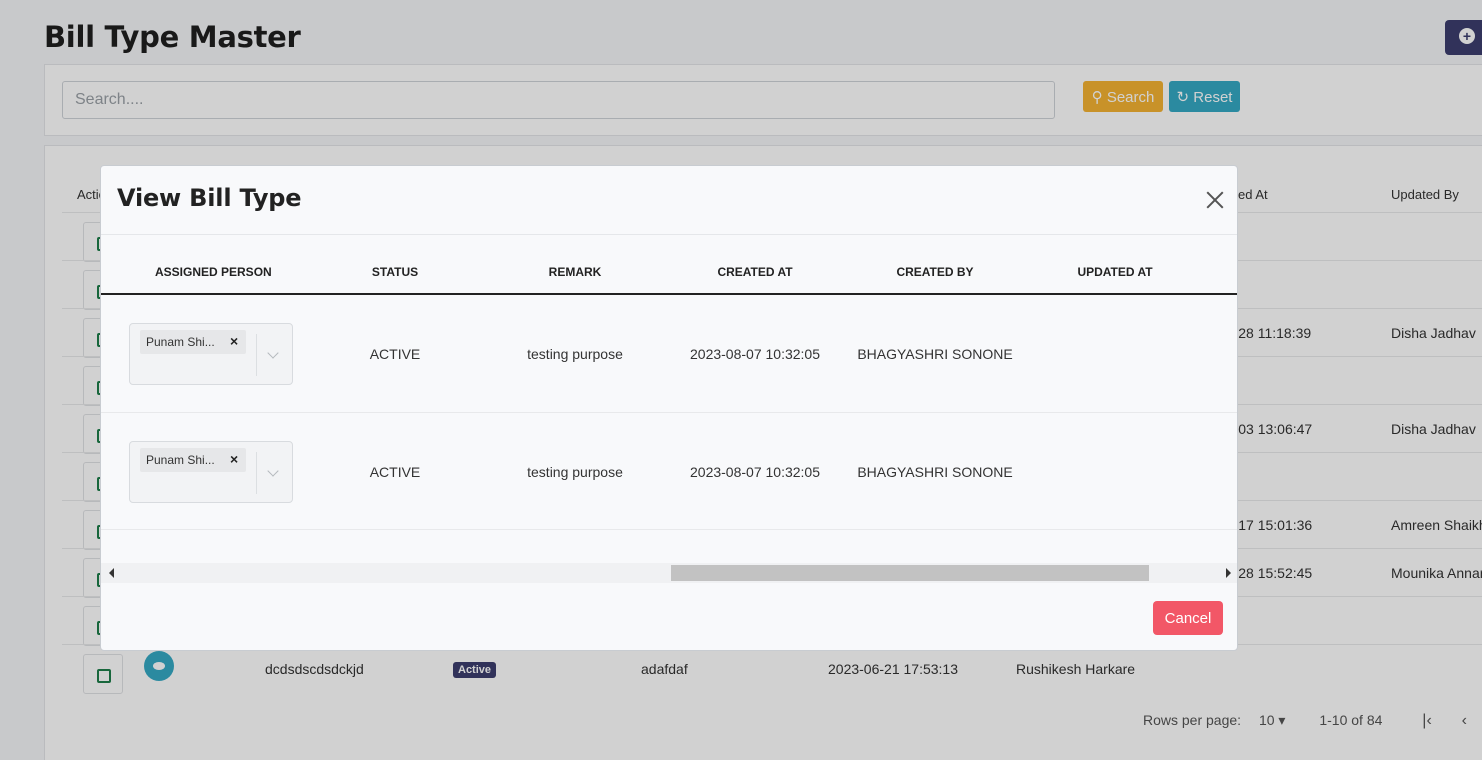  What do you see at coordinates (1115, 272) in the screenshot?
I see `column-header-updated-at: UPDATED AT` at bounding box center [1115, 272].